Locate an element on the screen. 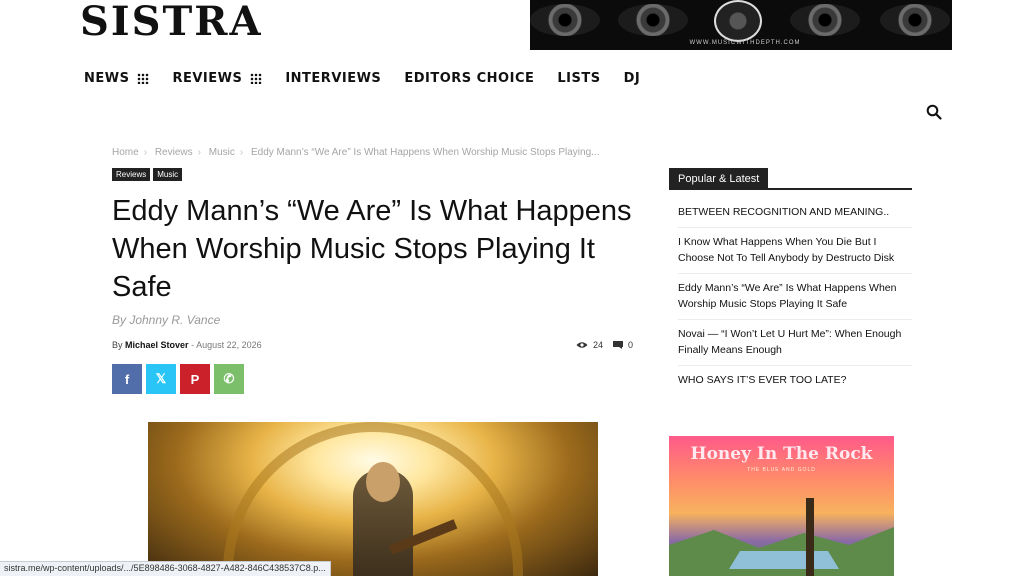 The image size is (1024, 576). header-banner-ad: WWW.MUSICWITHDEPTH.COM is located at coordinates (741, 25).